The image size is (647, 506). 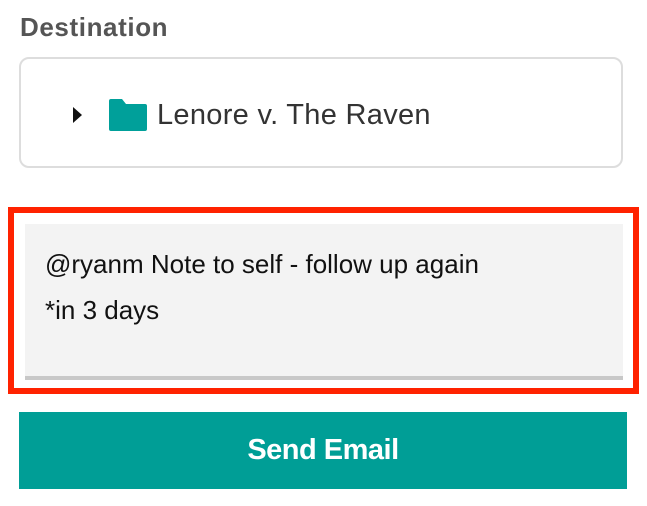 What do you see at coordinates (128, 115) in the screenshot?
I see `folder-icon` at bounding box center [128, 115].